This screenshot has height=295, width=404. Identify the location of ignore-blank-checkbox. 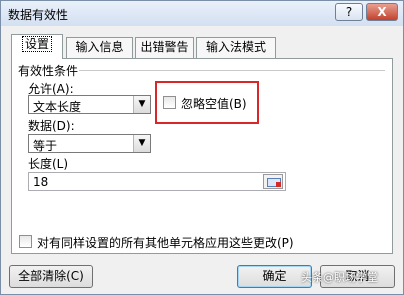
(169, 102).